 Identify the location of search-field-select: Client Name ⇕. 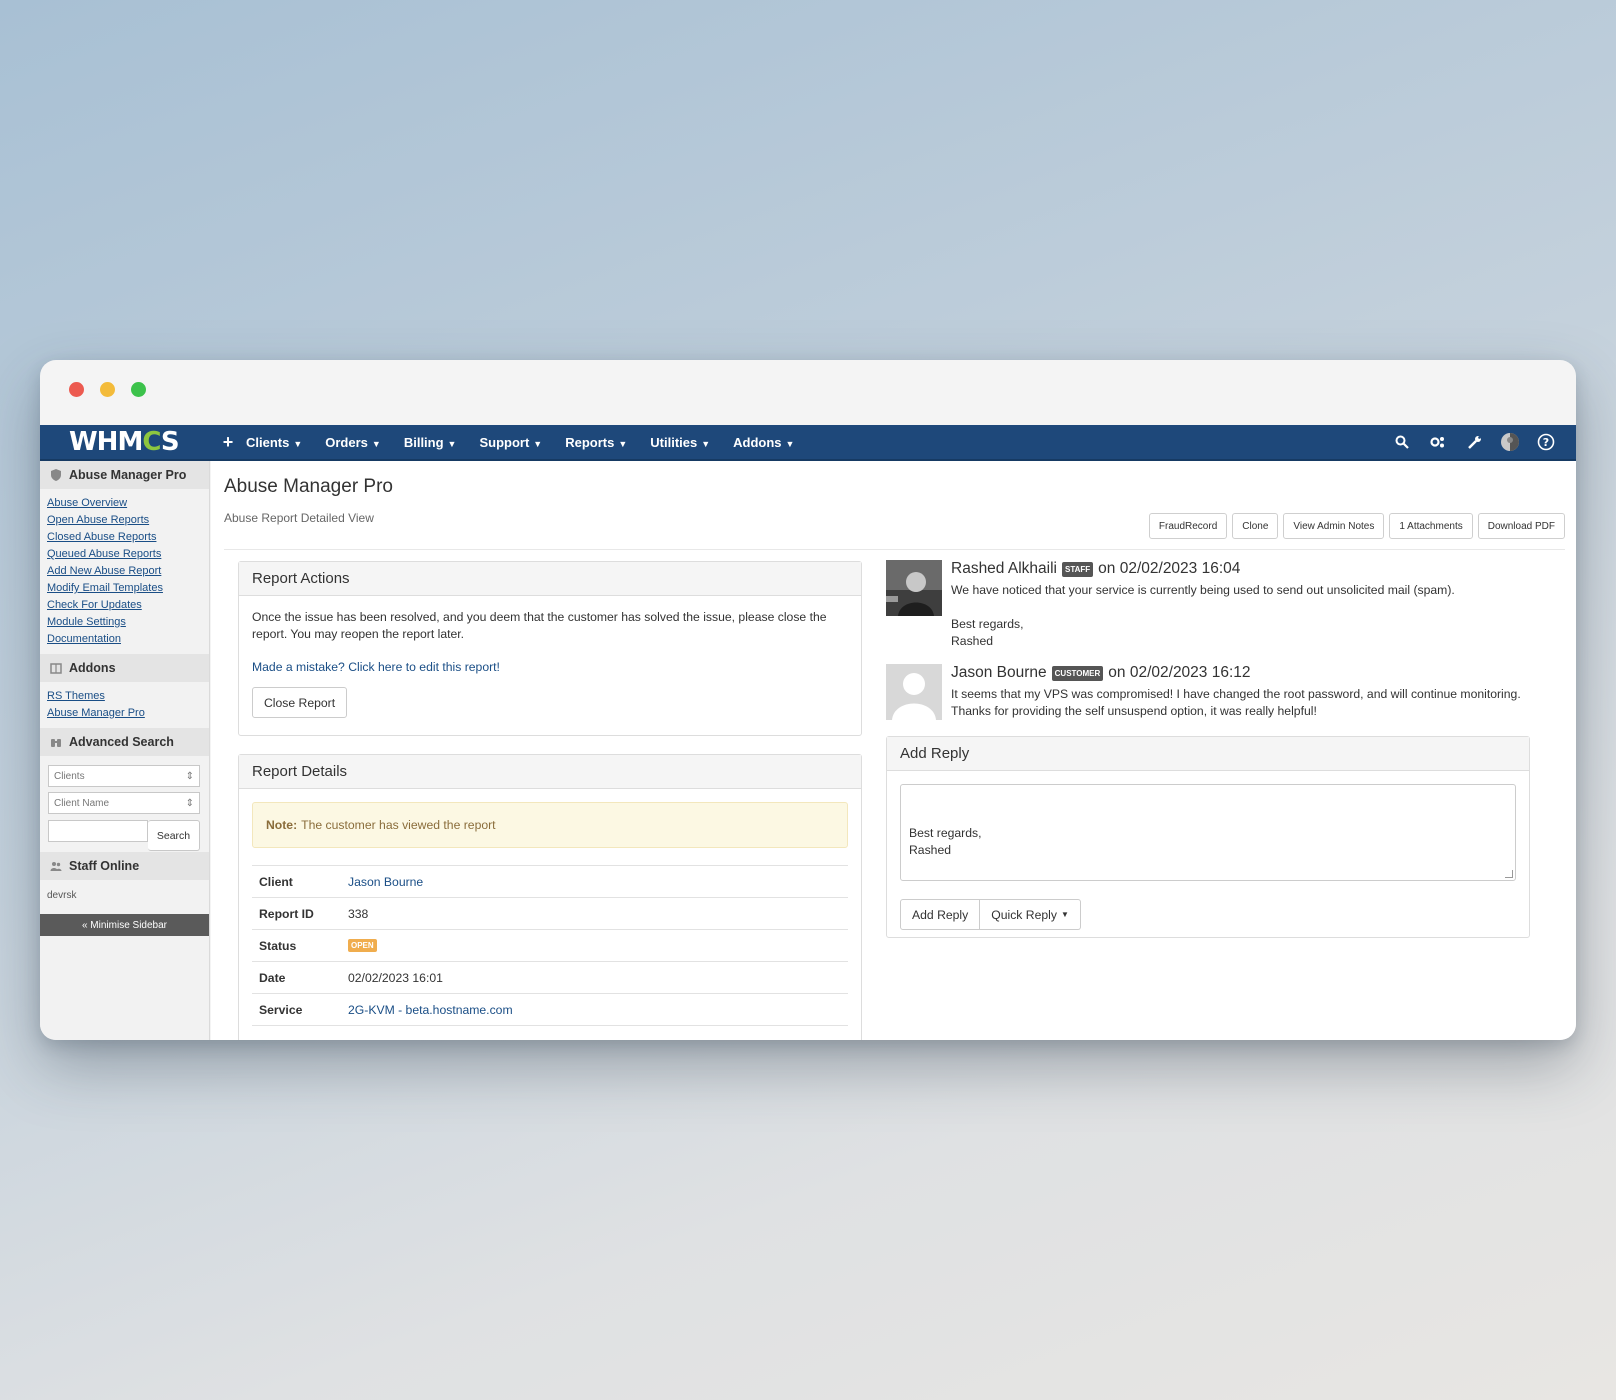
(124, 803).